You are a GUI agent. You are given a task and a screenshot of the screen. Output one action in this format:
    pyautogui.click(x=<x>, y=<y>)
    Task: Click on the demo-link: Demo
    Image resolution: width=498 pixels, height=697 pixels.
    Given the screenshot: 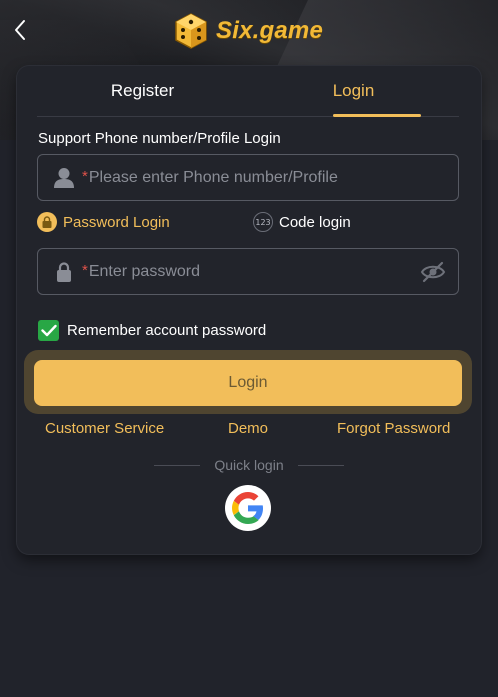 What is the action you would take?
    pyautogui.click(x=248, y=428)
    